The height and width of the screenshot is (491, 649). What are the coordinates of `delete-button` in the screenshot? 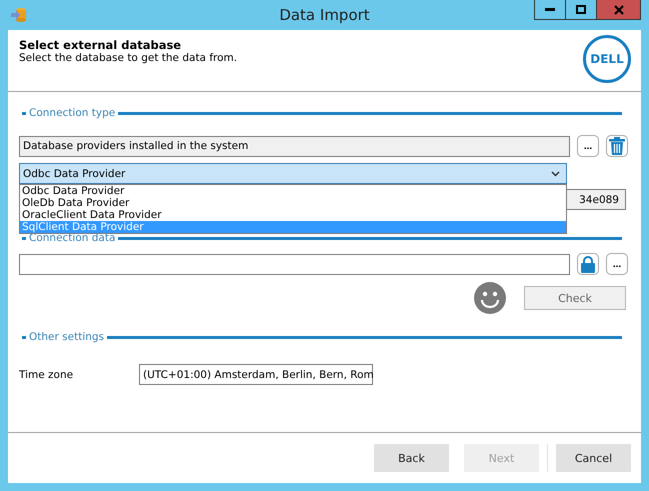 It's located at (617, 146).